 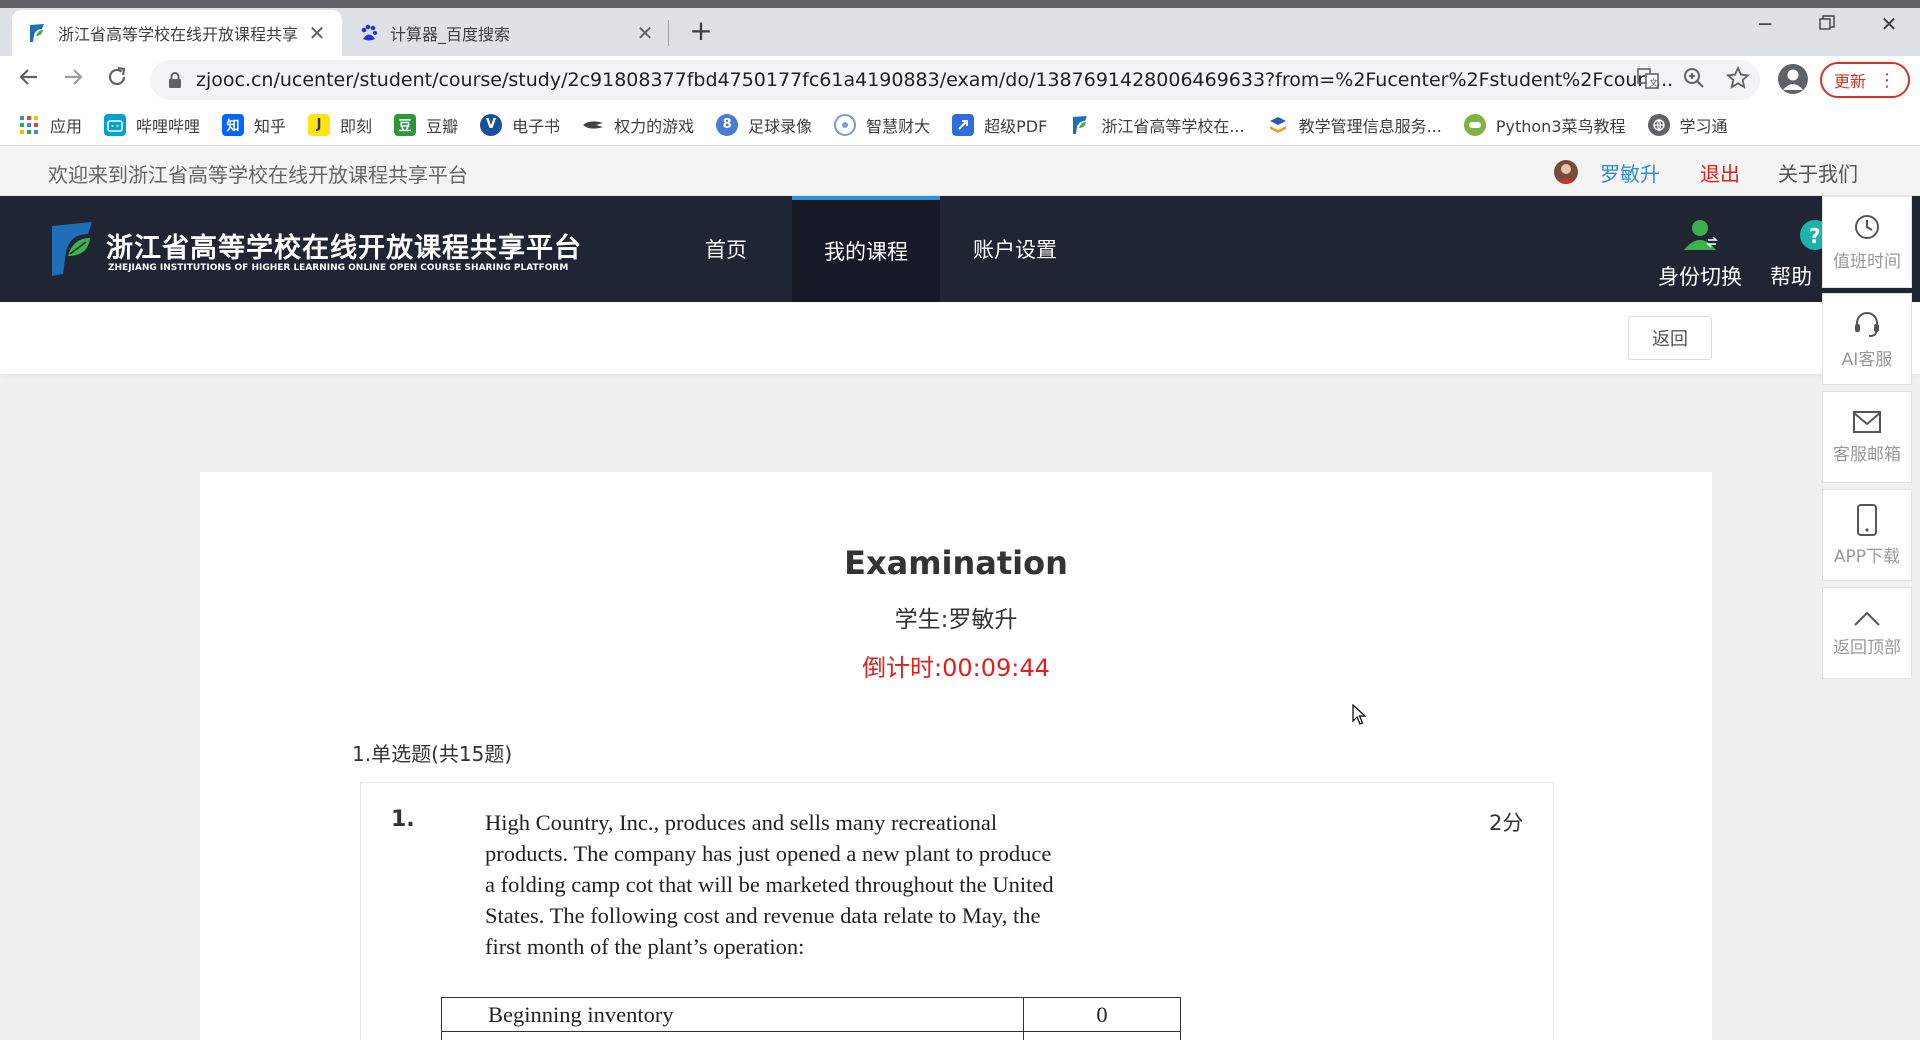 What do you see at coordinates (168, 126) in the screenshot?
I see `bookmark-label: 哔哩哔哩` at bounding box center [168, 126].